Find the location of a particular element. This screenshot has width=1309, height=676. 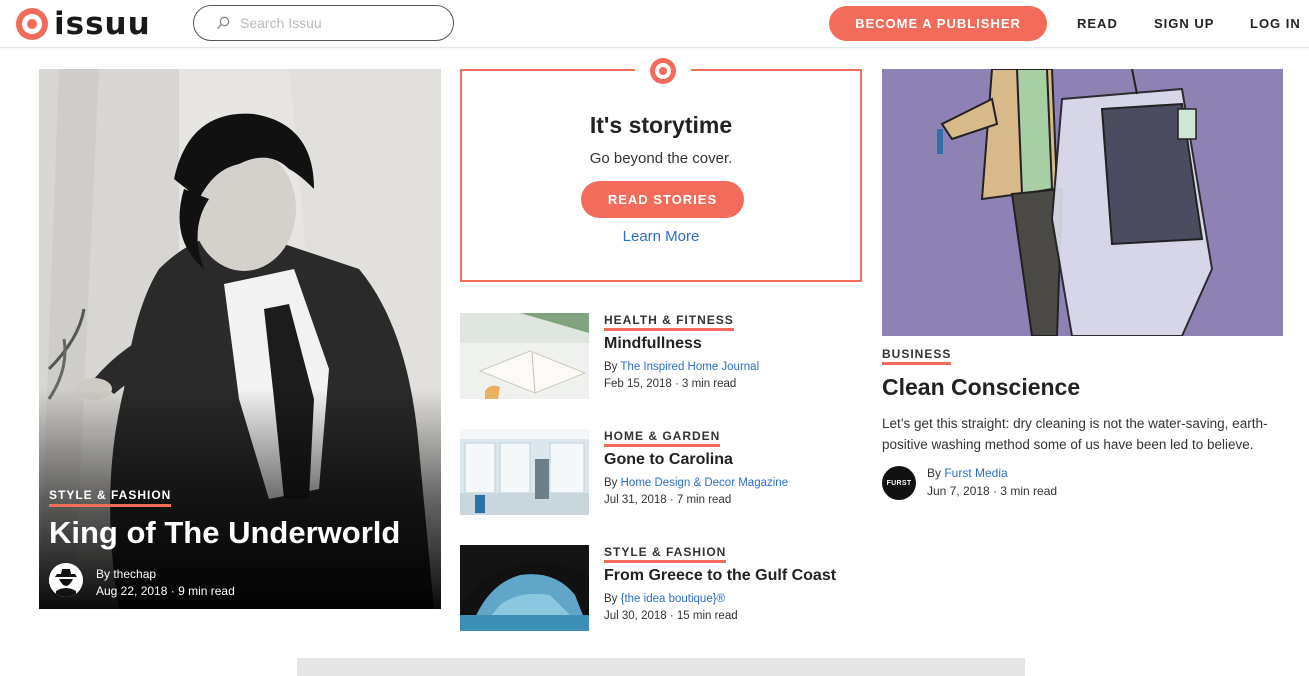

learn-more-link: Learn More is located at coordinates (661, 236).